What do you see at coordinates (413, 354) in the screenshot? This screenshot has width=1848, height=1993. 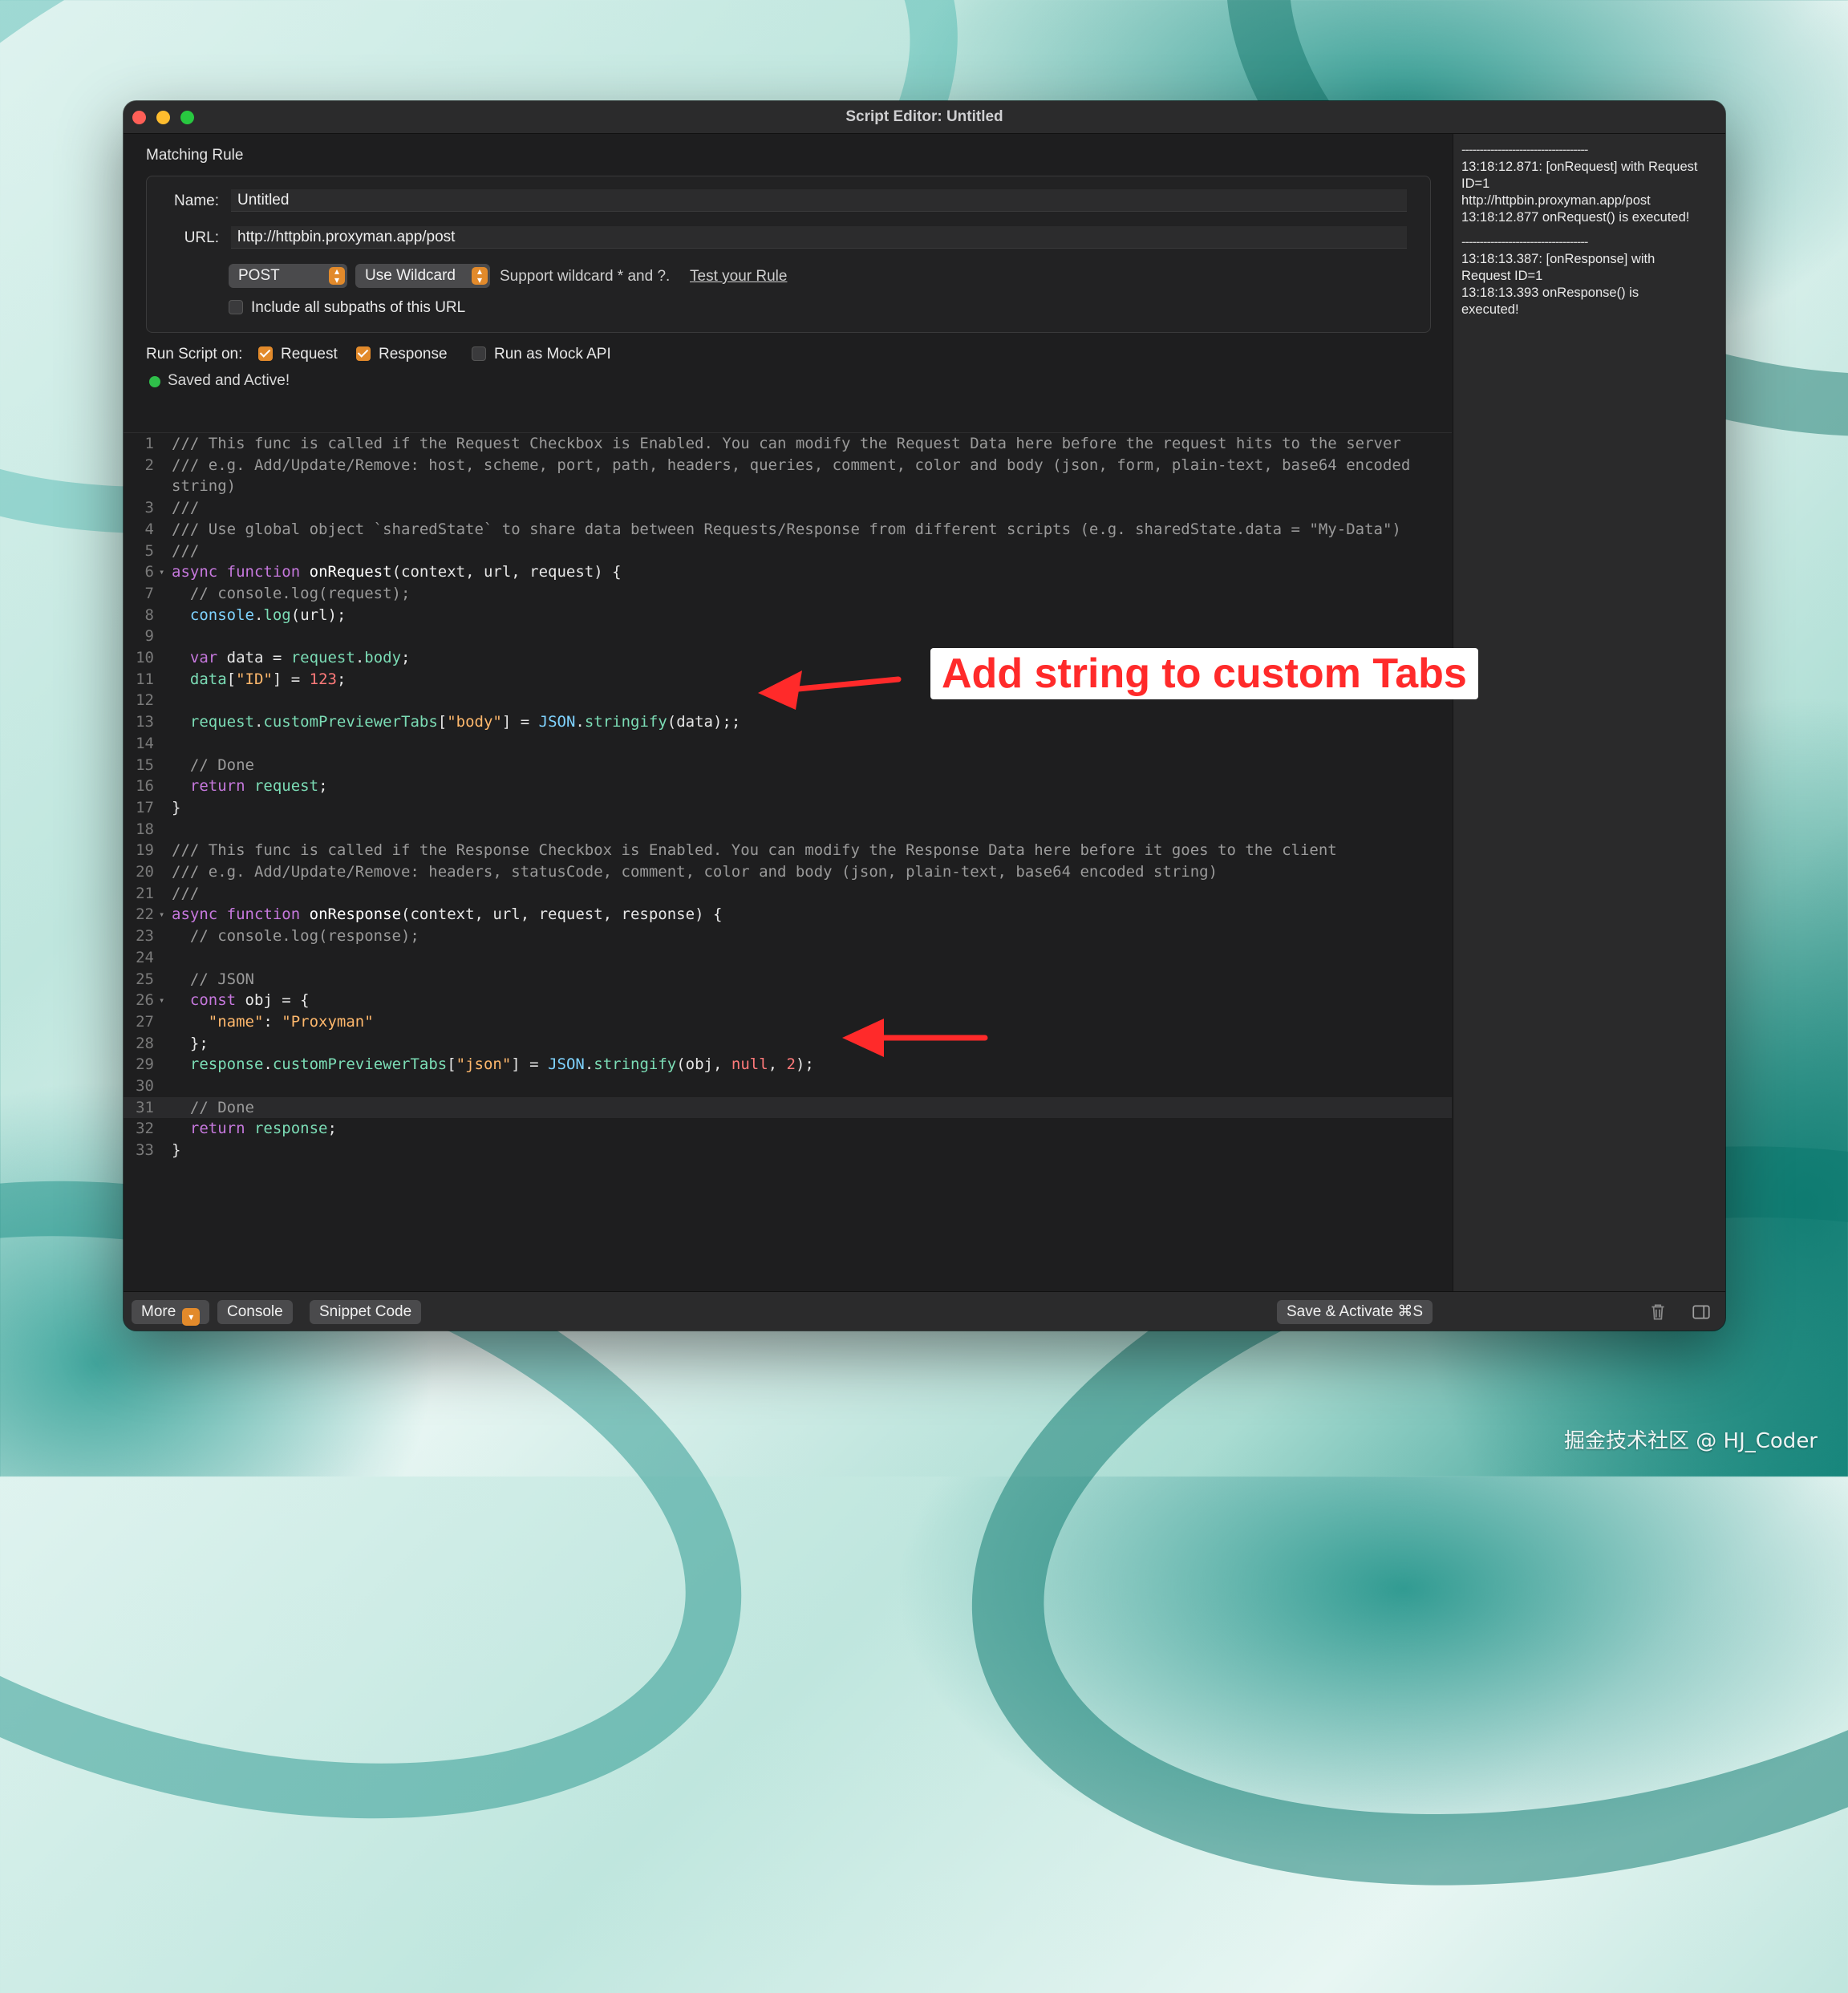 I see `response-checkbox-label: Response` at bounding box center [413, 354].